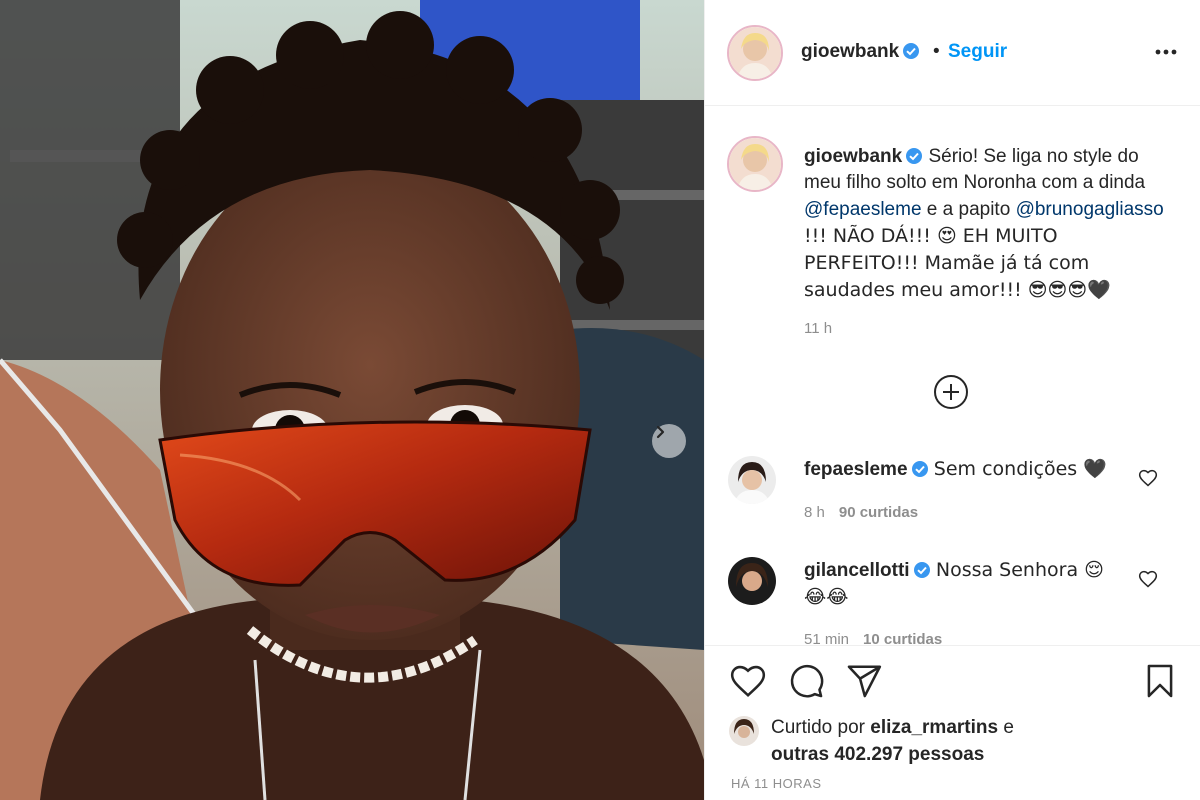 This screenshot has width=1200, height=800. I want to click on mention-link-brunogagliasso: @brunogagliasso, so click(1090, 209).